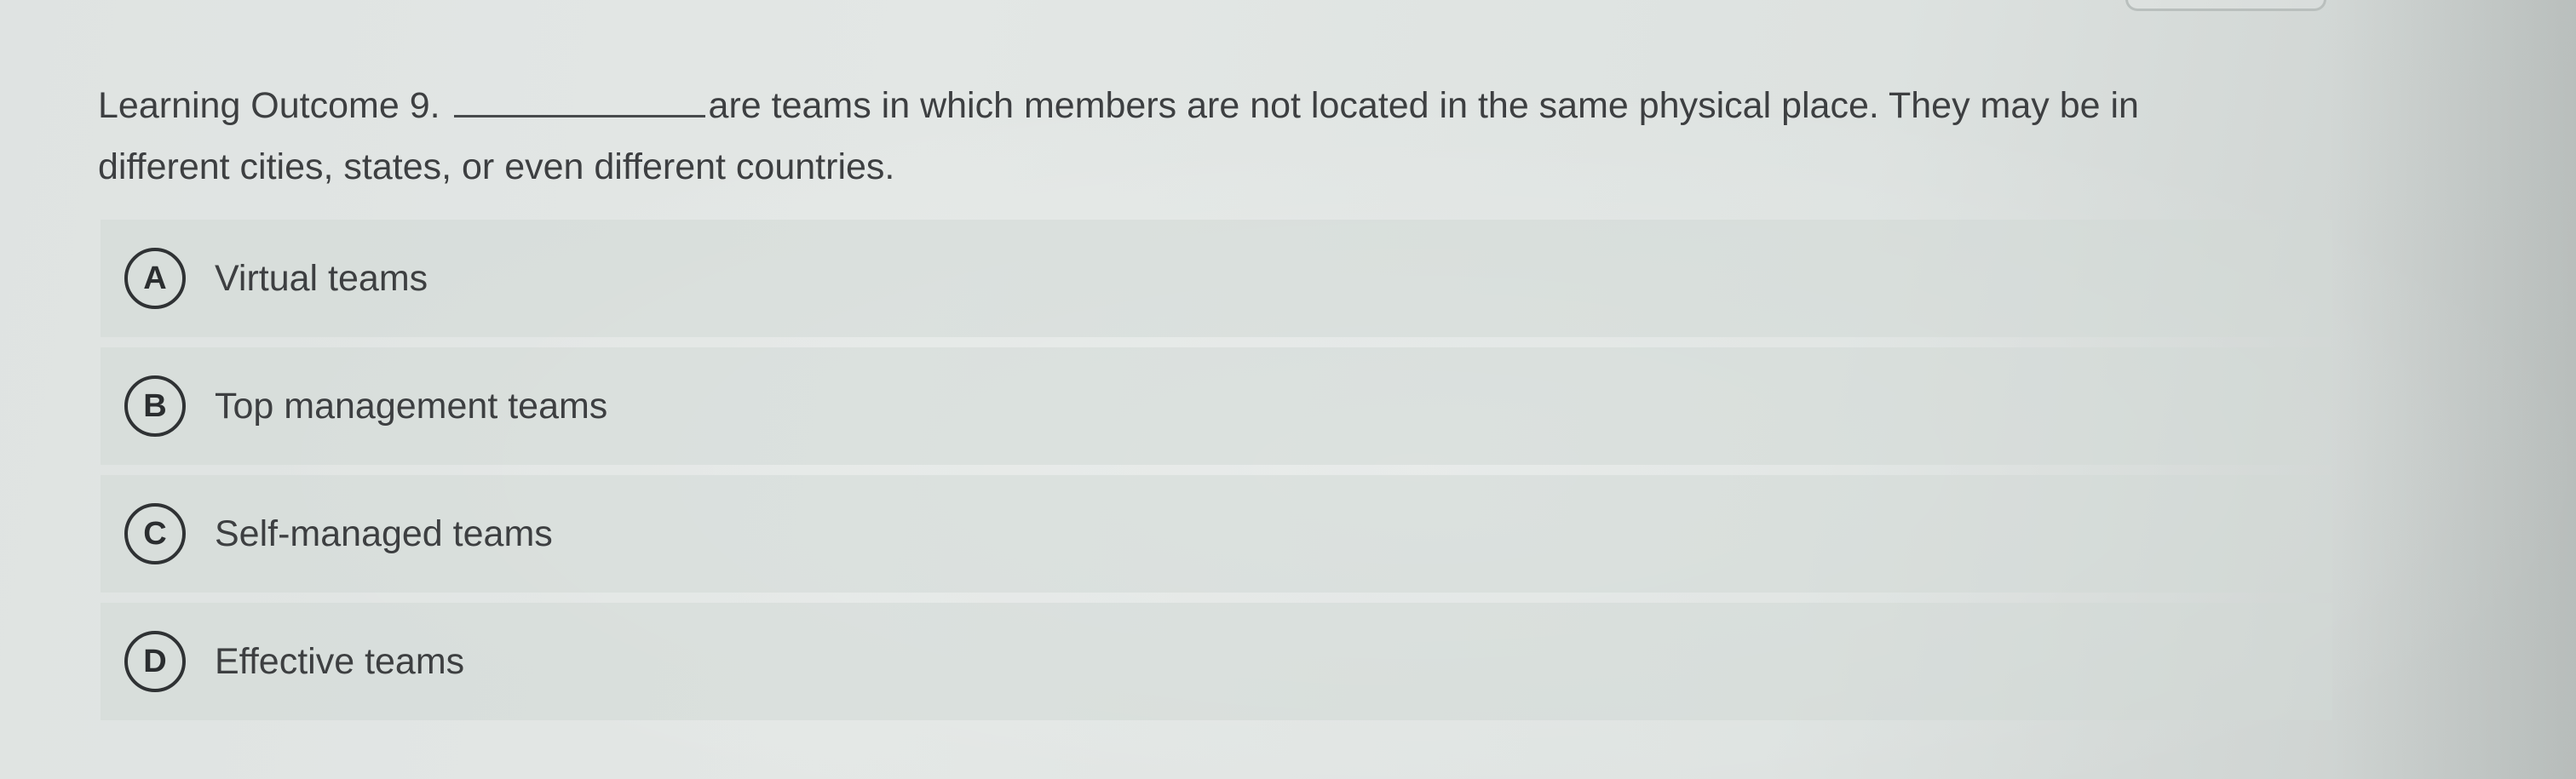 Image resolution: width=2576 pixels, height=779 pixels. I want to click on question-prefix: Learning Outcome 9., so click(269, 106).